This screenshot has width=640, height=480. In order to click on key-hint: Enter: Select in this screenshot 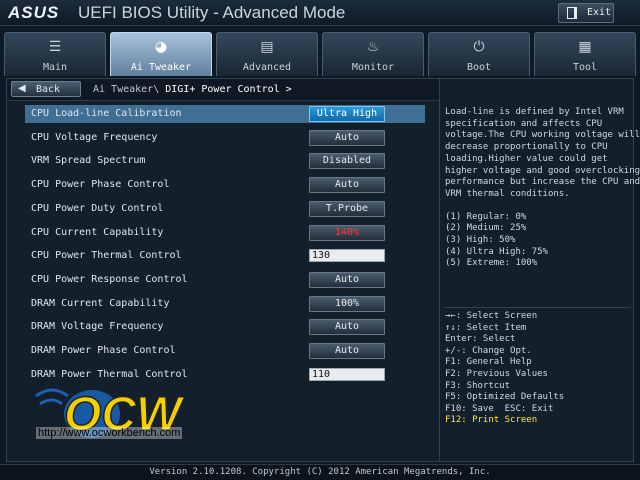, I will do `click(480, 339)`.